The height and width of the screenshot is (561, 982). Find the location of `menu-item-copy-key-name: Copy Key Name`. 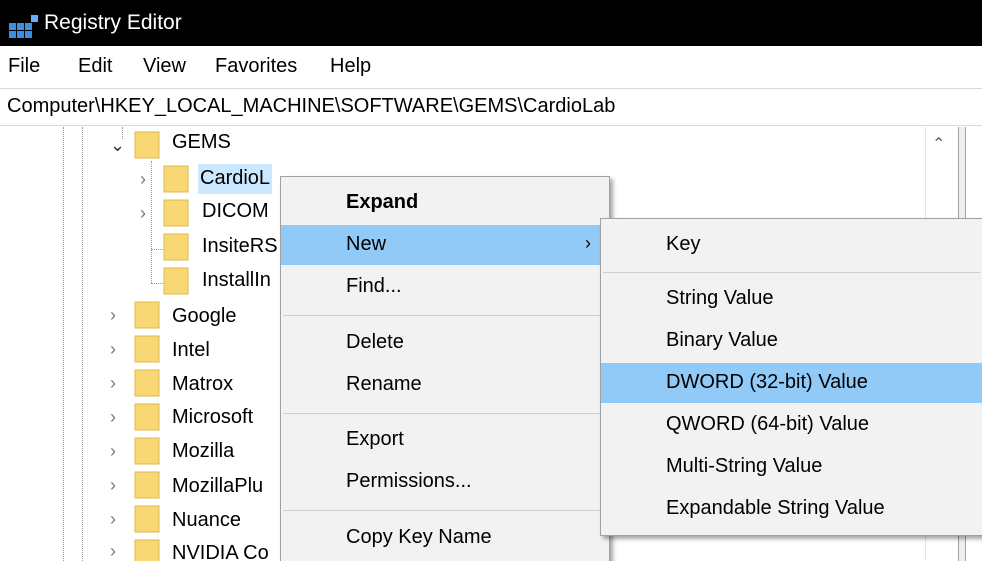

menu-item-copy-key-name: Copy Key Name is located at coordinates (445, 538).